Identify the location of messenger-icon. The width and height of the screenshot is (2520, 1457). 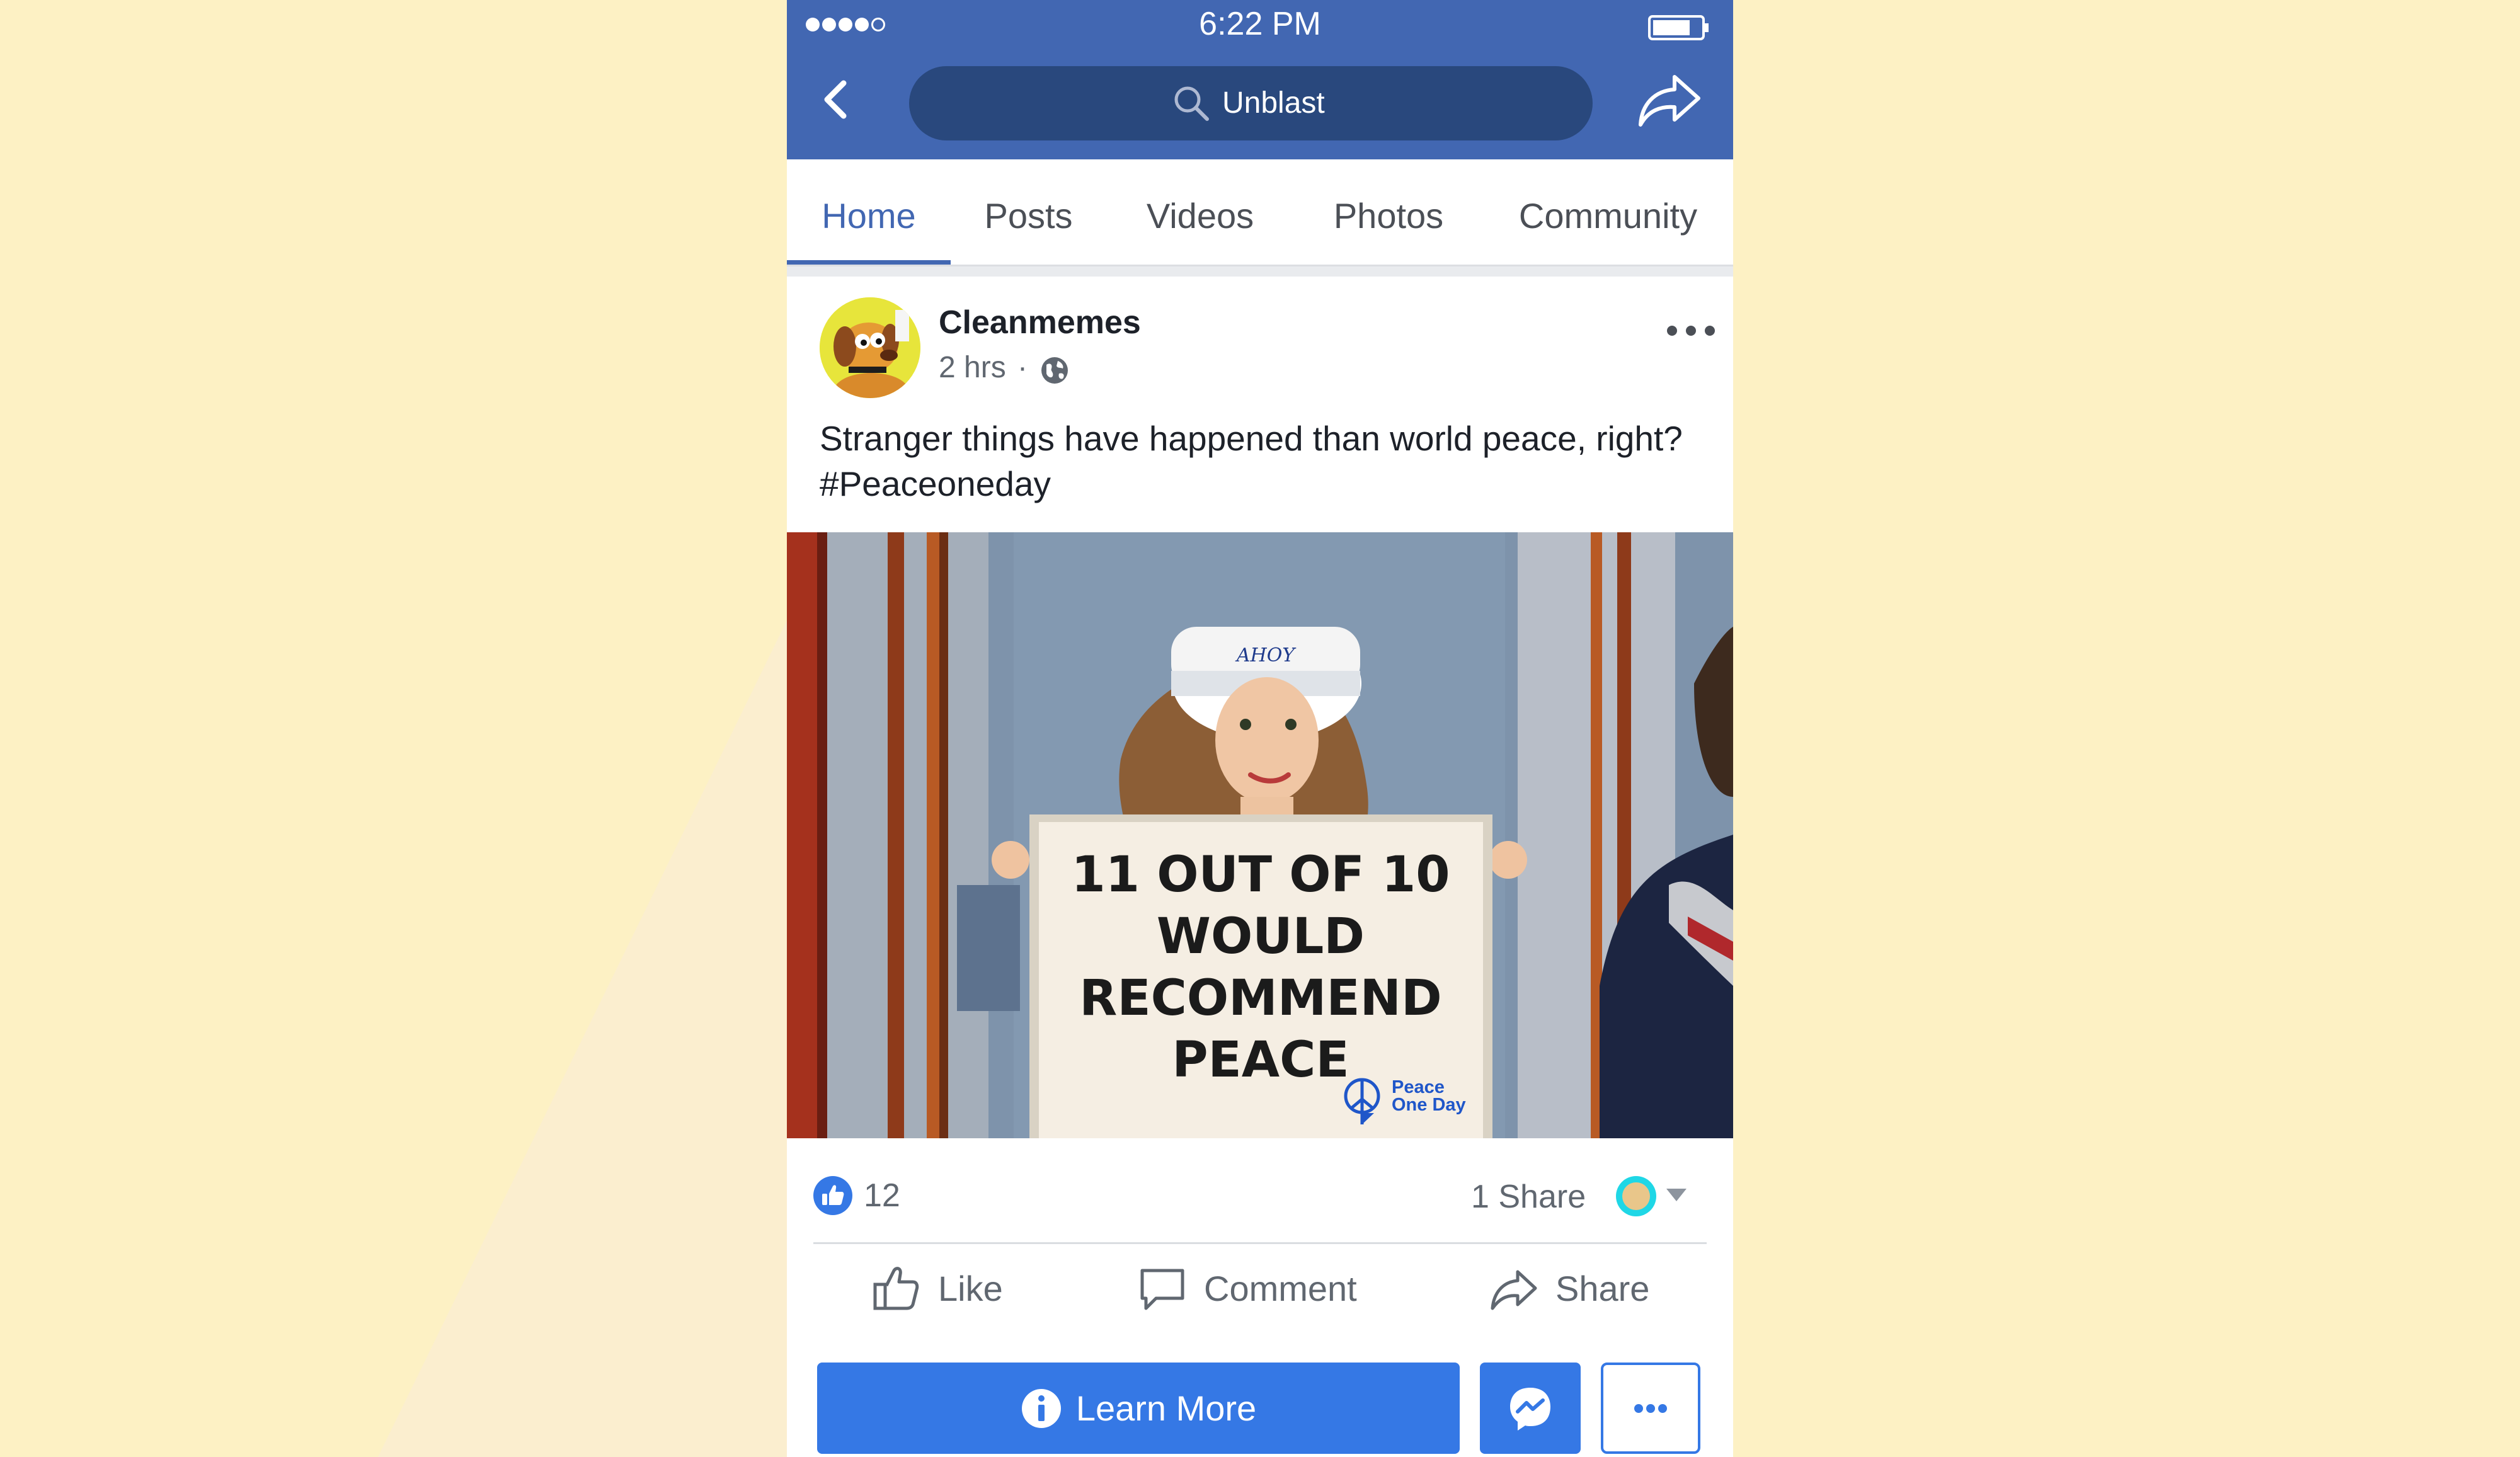
(1530, 1409).